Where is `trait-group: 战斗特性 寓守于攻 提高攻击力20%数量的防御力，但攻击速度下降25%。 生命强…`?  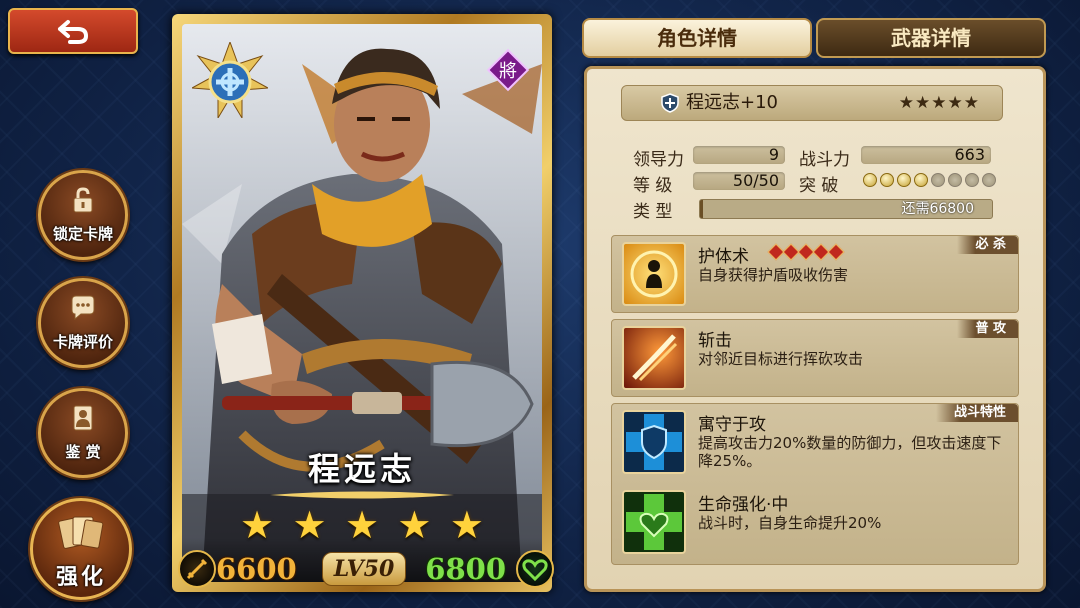 trait-group: 战斗特性 寓守于攻 提高攻击力20%数量的防御力，但攻击速度下降25%。 生命强… is located at coordinates (815, 484).